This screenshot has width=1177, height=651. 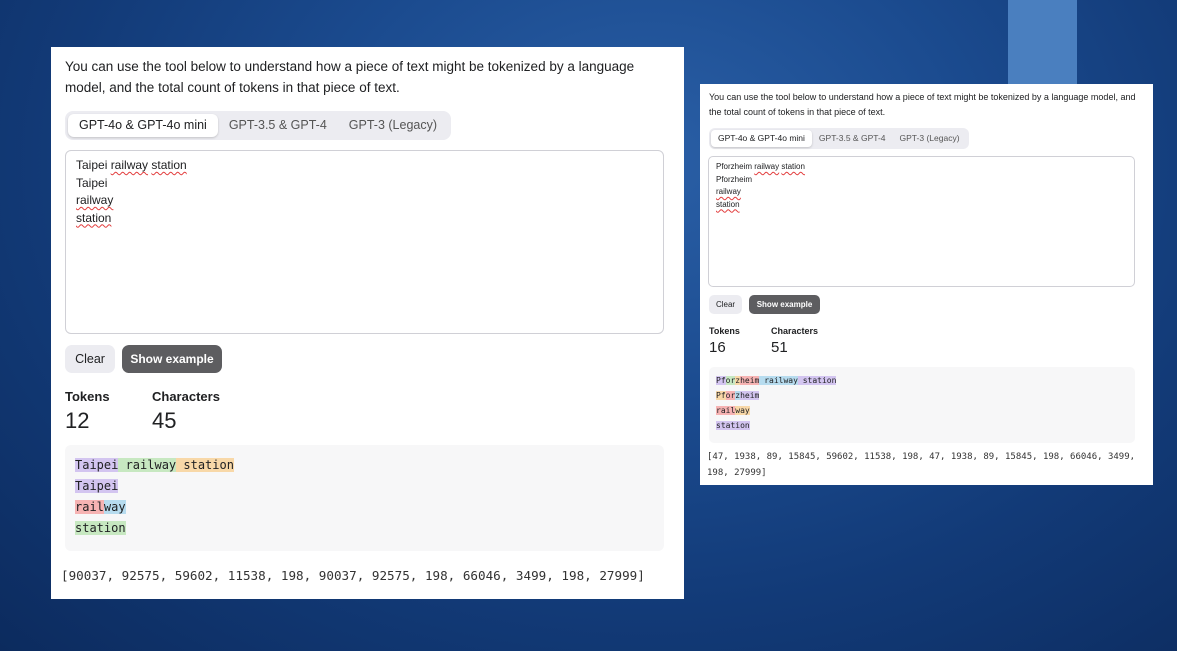 What do you see at coordinates (1042, 44) in the screenshot?
I see `background-decor-rect` at bounding box center [1042, 44].